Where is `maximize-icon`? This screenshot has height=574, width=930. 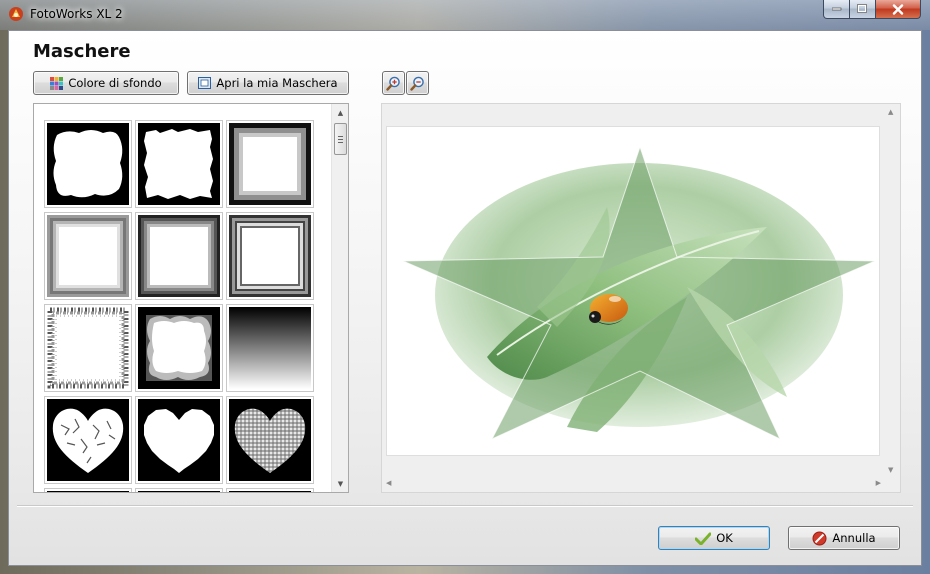
maximize-icon is located at coordinates (862, 8).